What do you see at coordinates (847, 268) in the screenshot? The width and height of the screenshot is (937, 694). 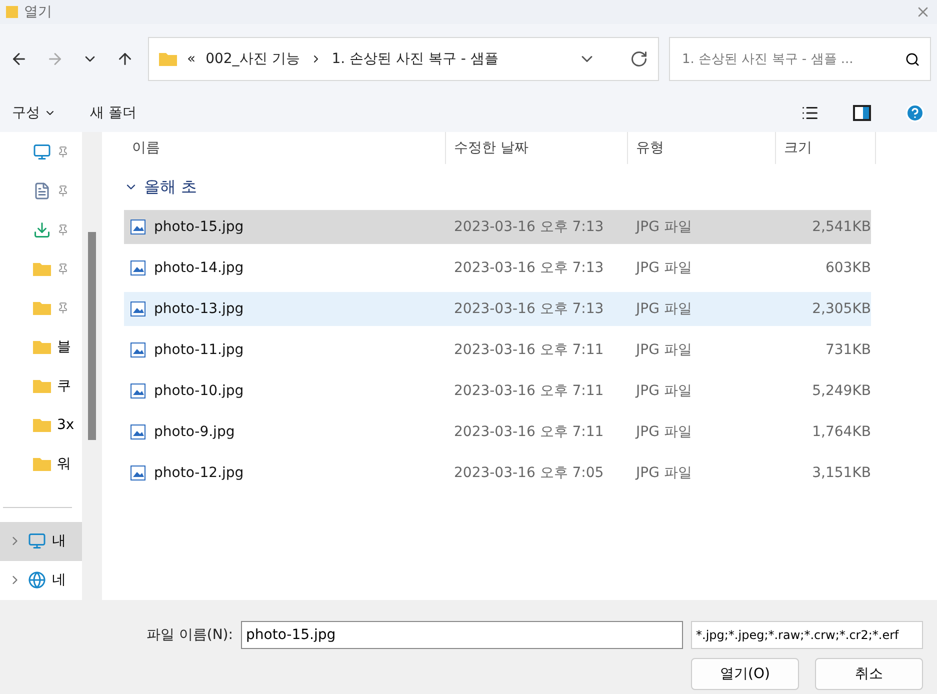 I see `size-cell-text: 603KB` at bounding box center [847, 268].